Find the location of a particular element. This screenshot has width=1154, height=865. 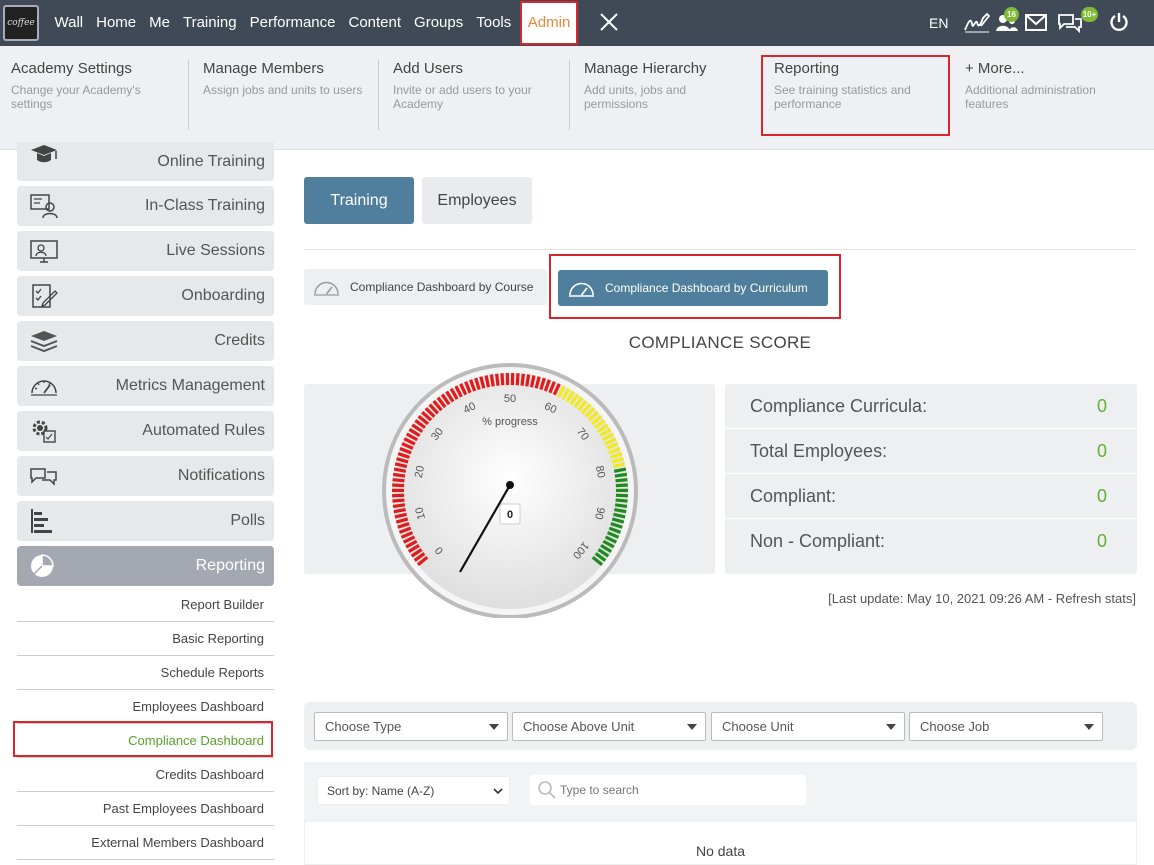

graduation-cap-icon is located at coordinates (44, 154).